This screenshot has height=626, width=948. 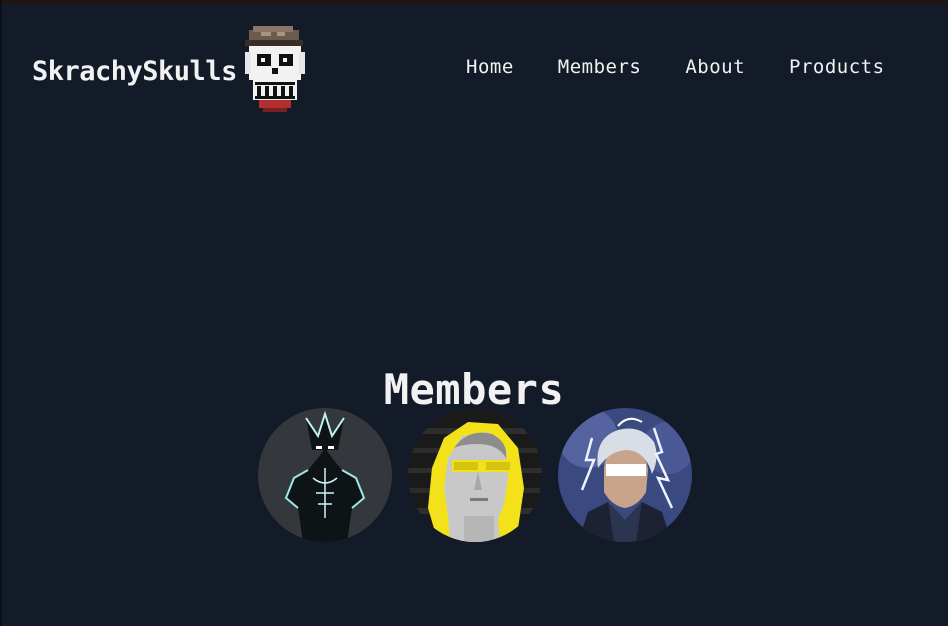 I want to click on silver-hair-lightning-avatar-icon, so click(x=625, y=475).